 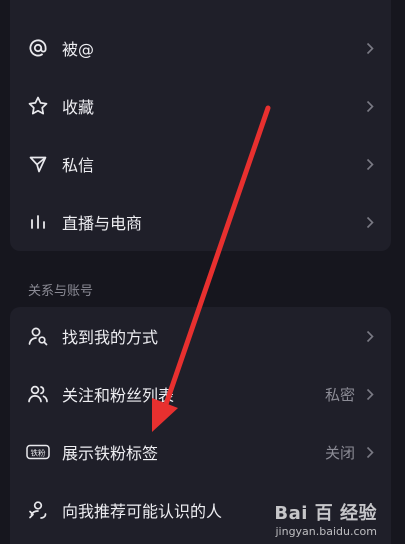 What do you see at coordinates (200, 48) in the screenshot?
I see `menu-item-mentions: 被@` at bounding box center [200, 48].